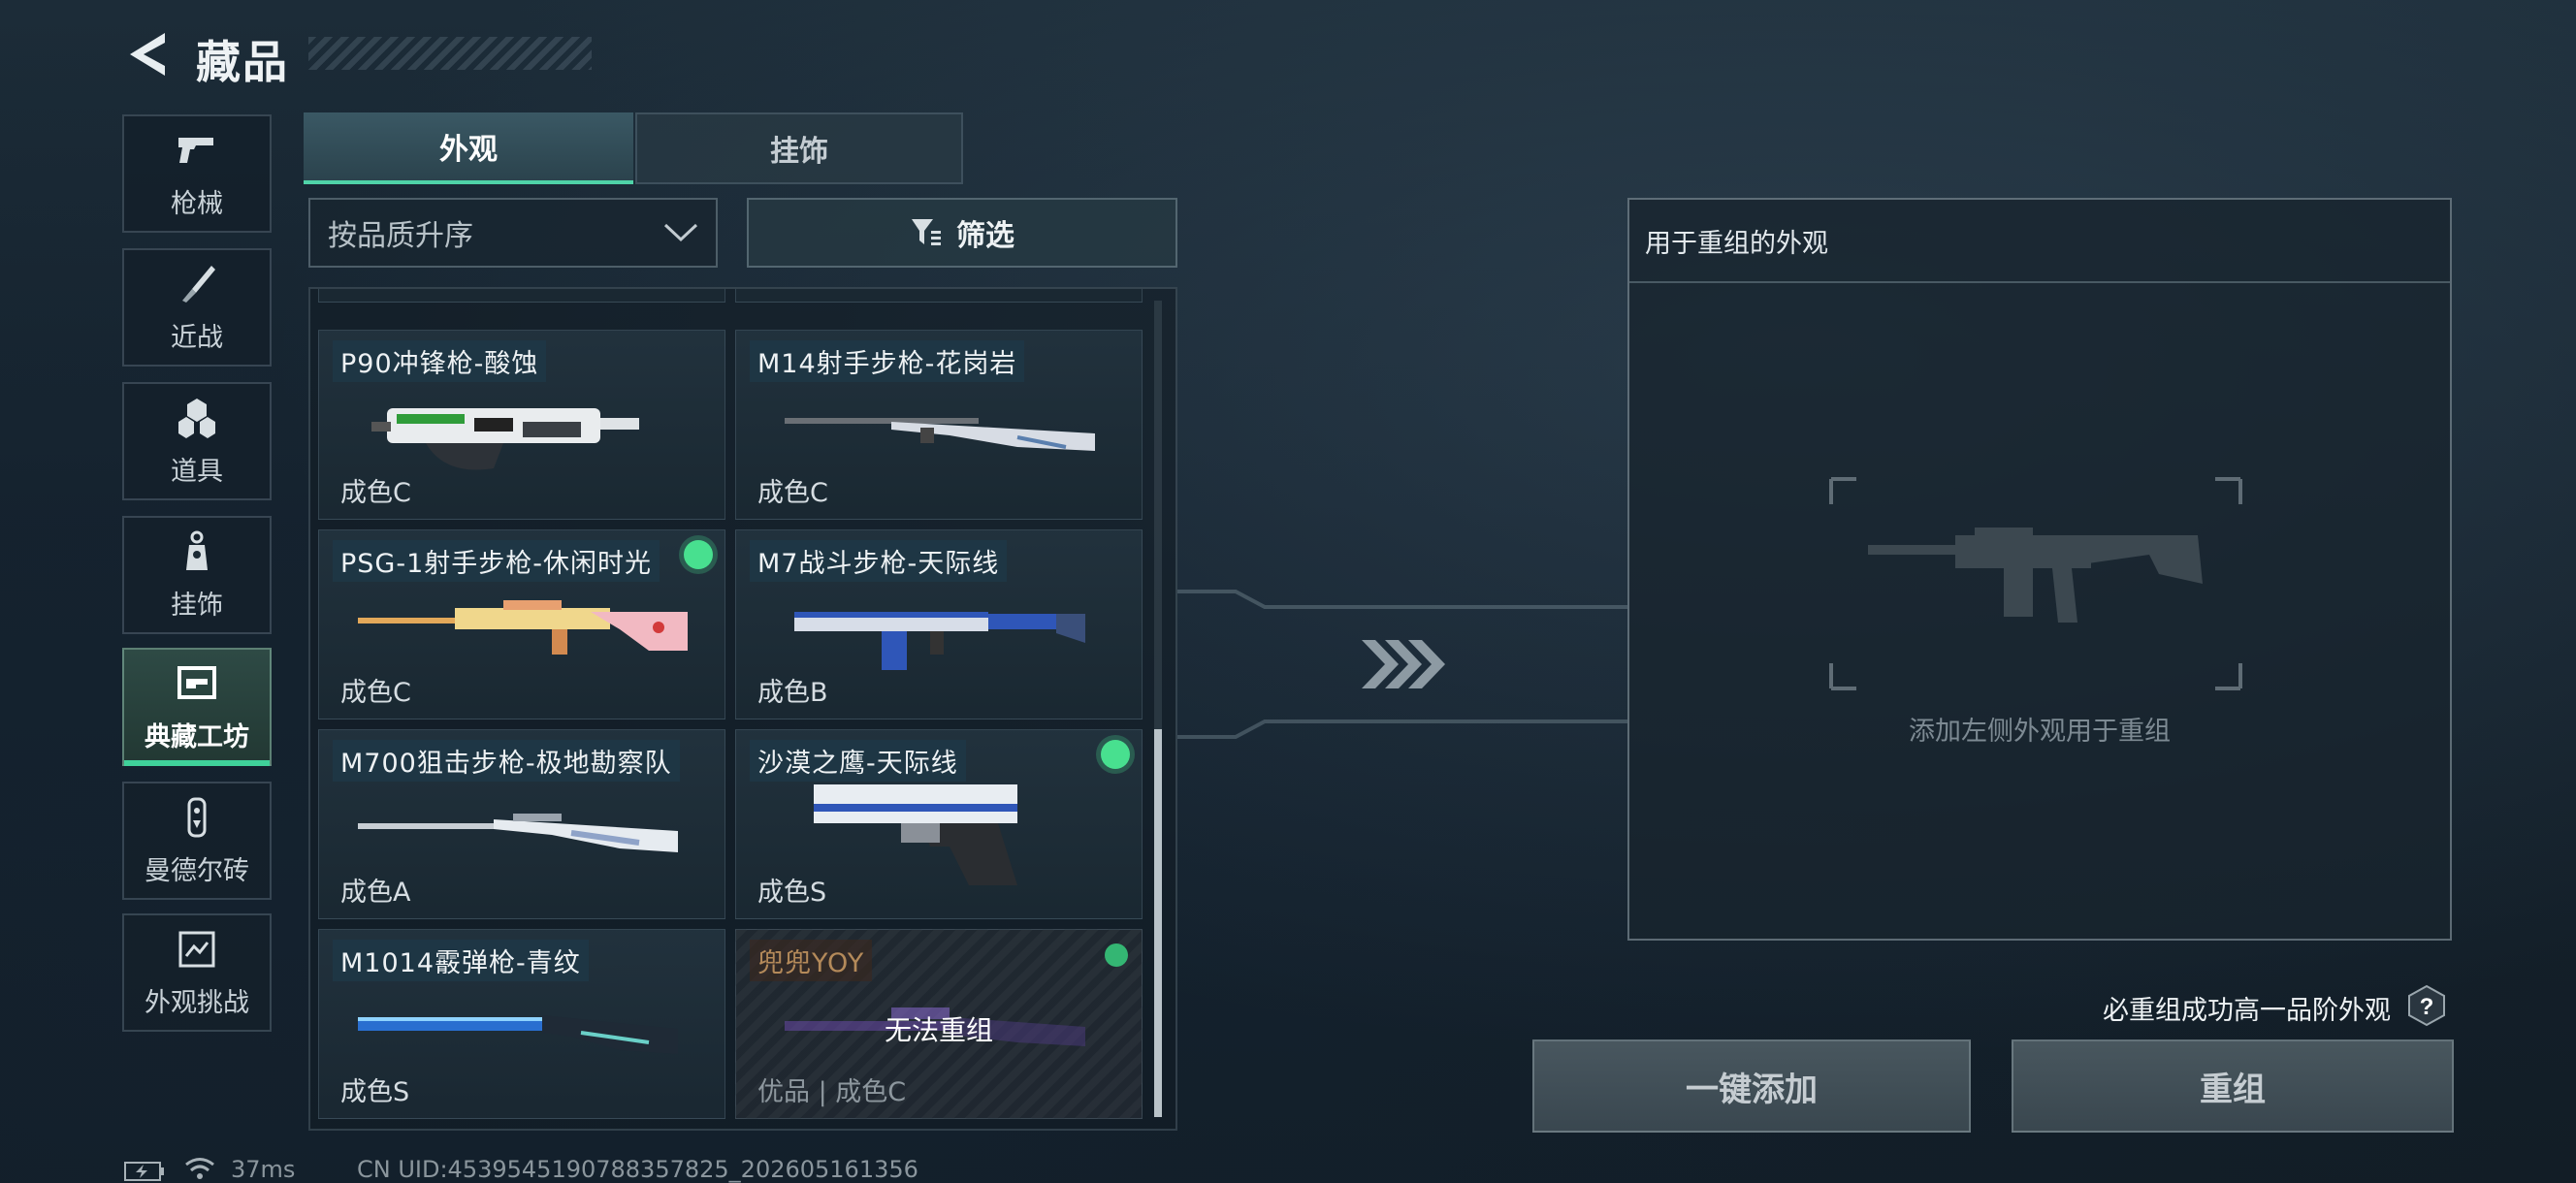 Image resolution: width=2576 pixels, height=1183 pixels. What do you see at coordinates (144, 1171) in the screenshot?
I see `battery-icon` at bounding box center [144, 1171].